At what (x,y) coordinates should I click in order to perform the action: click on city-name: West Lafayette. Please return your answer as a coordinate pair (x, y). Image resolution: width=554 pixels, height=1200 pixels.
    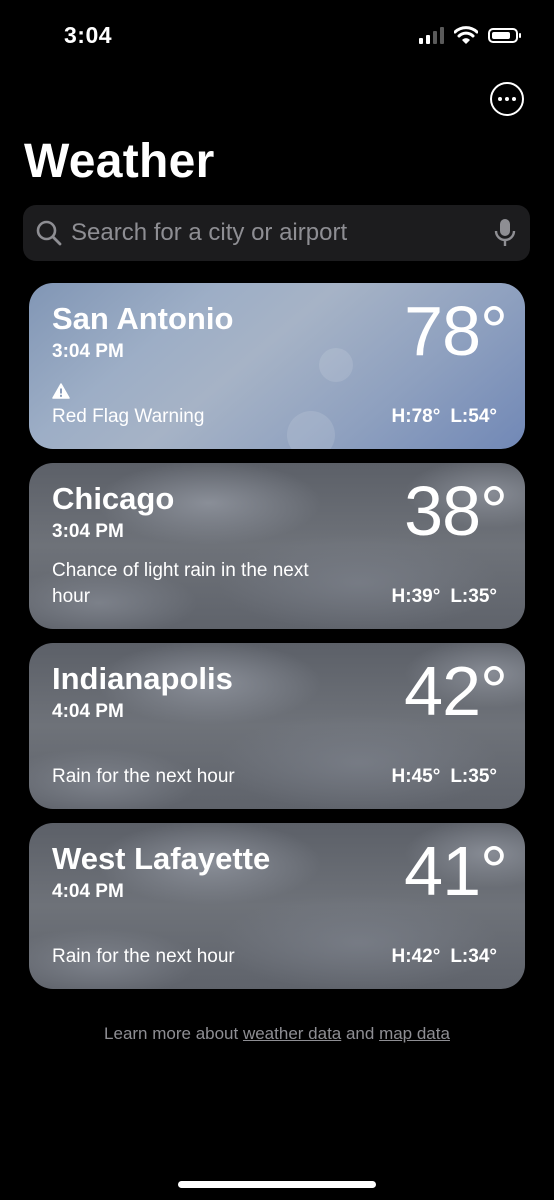
    Looking at the image, I should click on (161, 858).